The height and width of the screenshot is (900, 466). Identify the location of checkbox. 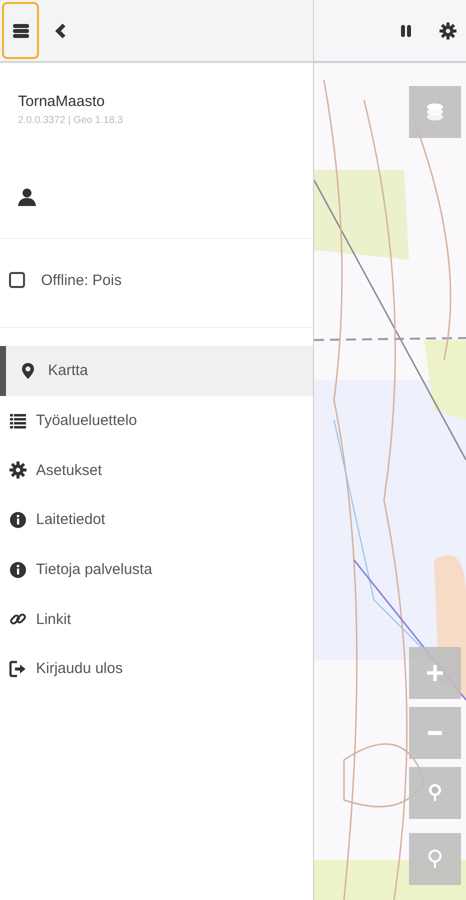
(17, 280).